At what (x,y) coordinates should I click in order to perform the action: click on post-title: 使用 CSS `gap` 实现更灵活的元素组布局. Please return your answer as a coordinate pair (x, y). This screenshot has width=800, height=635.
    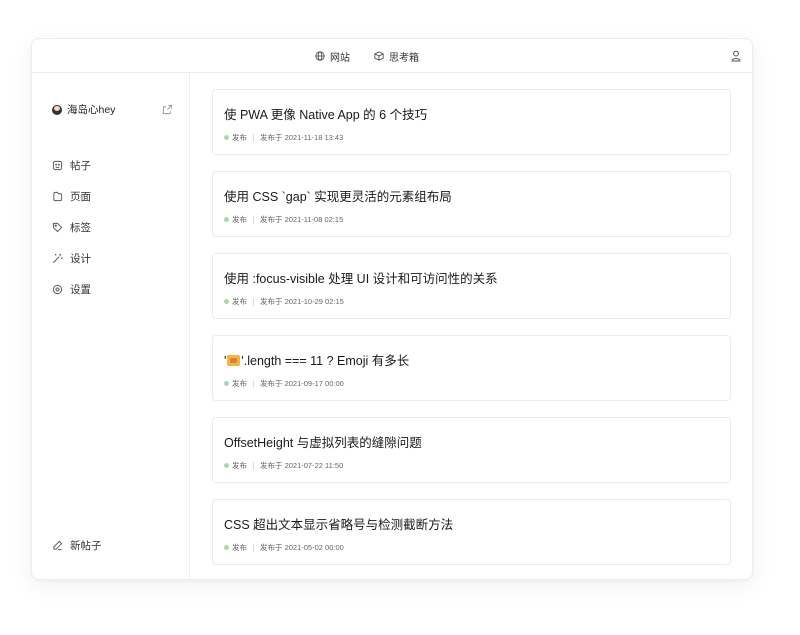
    Looking at the image, I should click on (338, 197).